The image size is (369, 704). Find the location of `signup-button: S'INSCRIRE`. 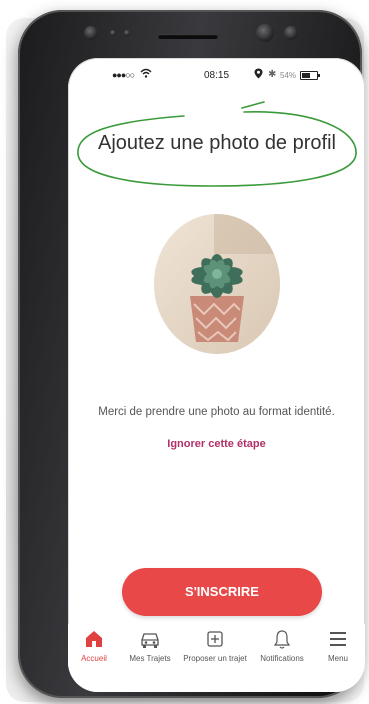

signup-button: S'INSCRIRE is located at coordinates (222, 592).